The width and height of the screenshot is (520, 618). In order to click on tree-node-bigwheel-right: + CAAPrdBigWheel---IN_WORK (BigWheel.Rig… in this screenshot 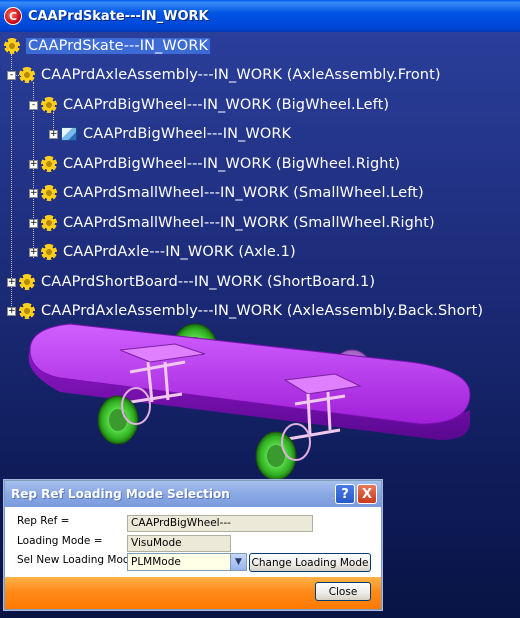, I will do `click(214, 164)`.